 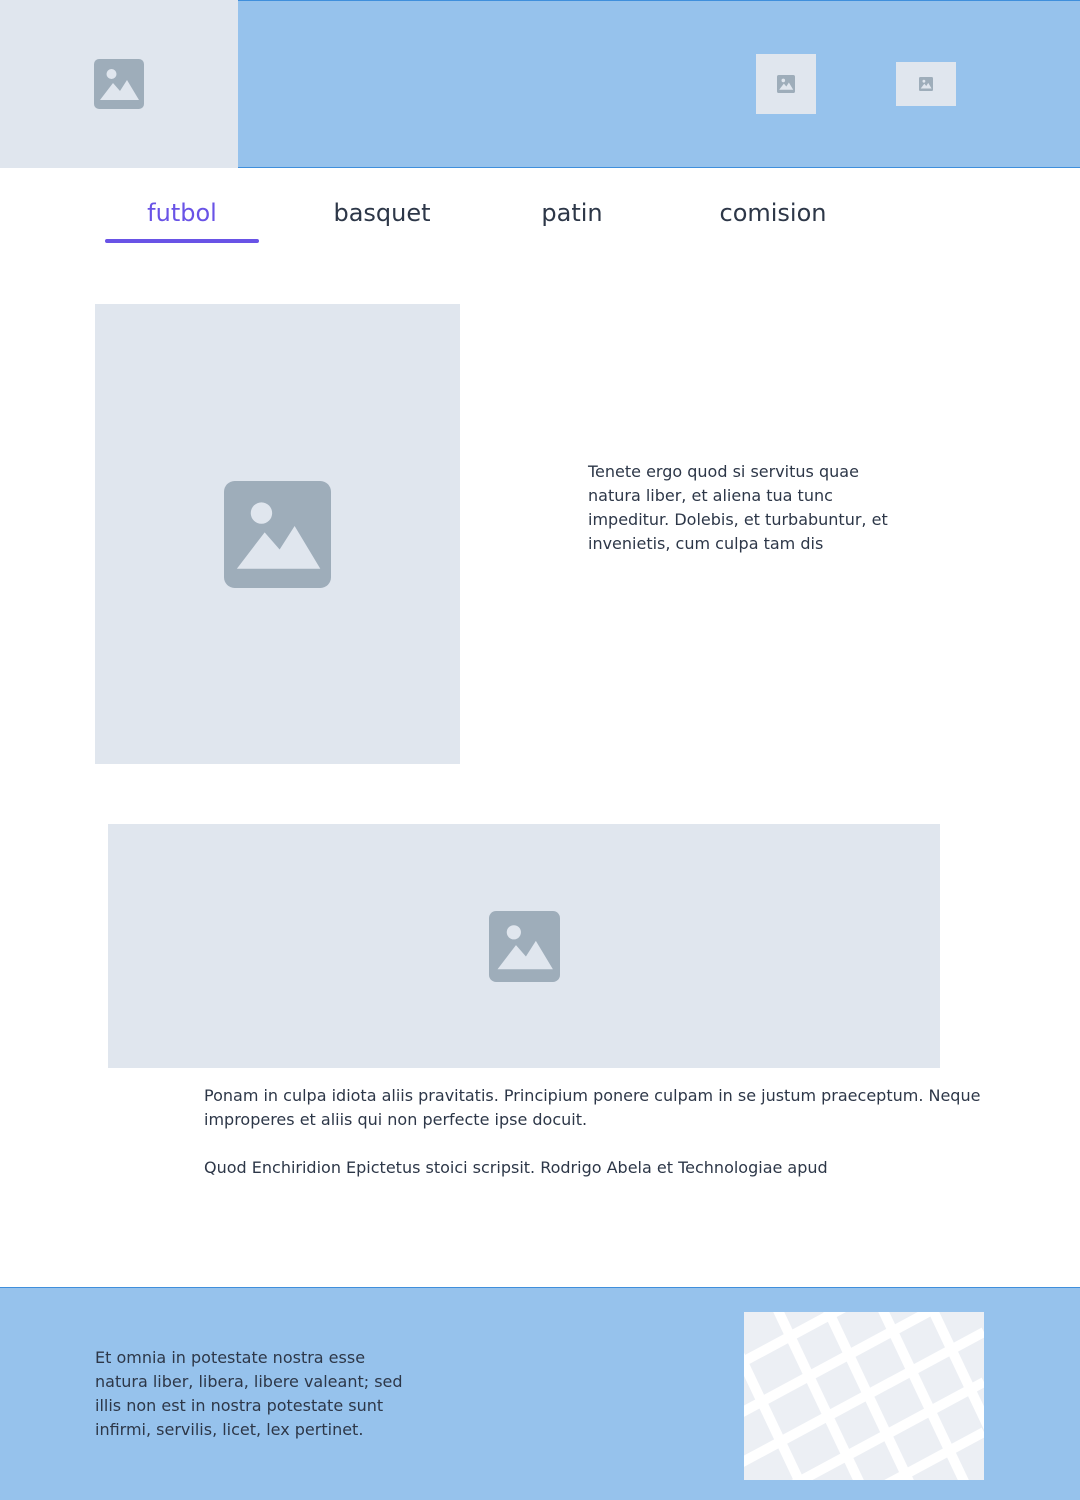 I want to click on map, so click(x=864, y=1396).